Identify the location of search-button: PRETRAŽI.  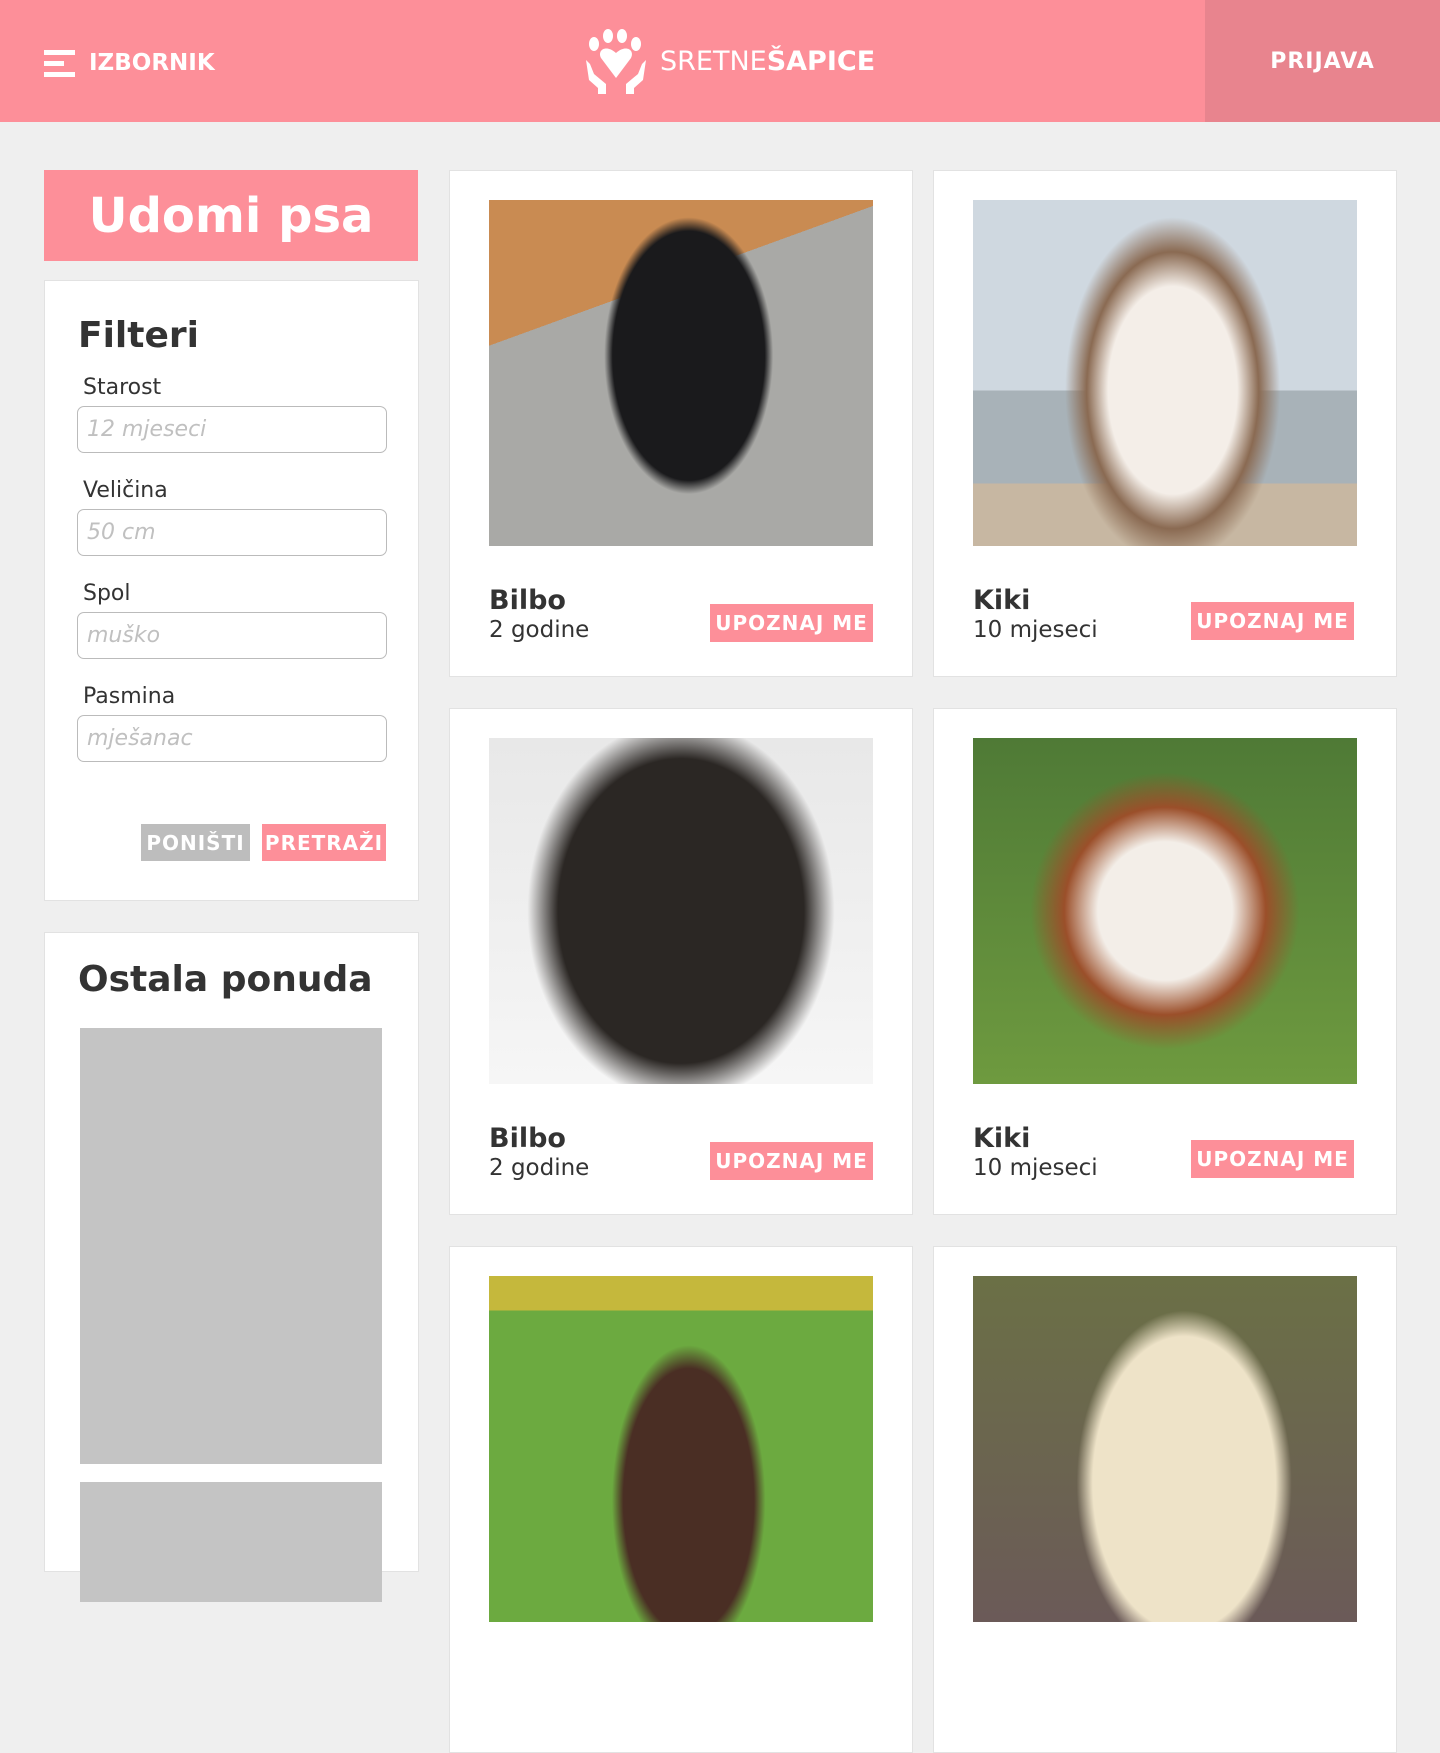
(324, 842).